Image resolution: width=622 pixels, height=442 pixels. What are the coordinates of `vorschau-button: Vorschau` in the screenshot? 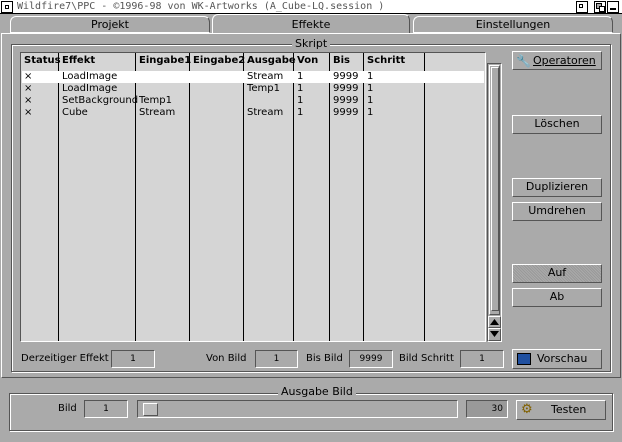 It's located at (557, 359).